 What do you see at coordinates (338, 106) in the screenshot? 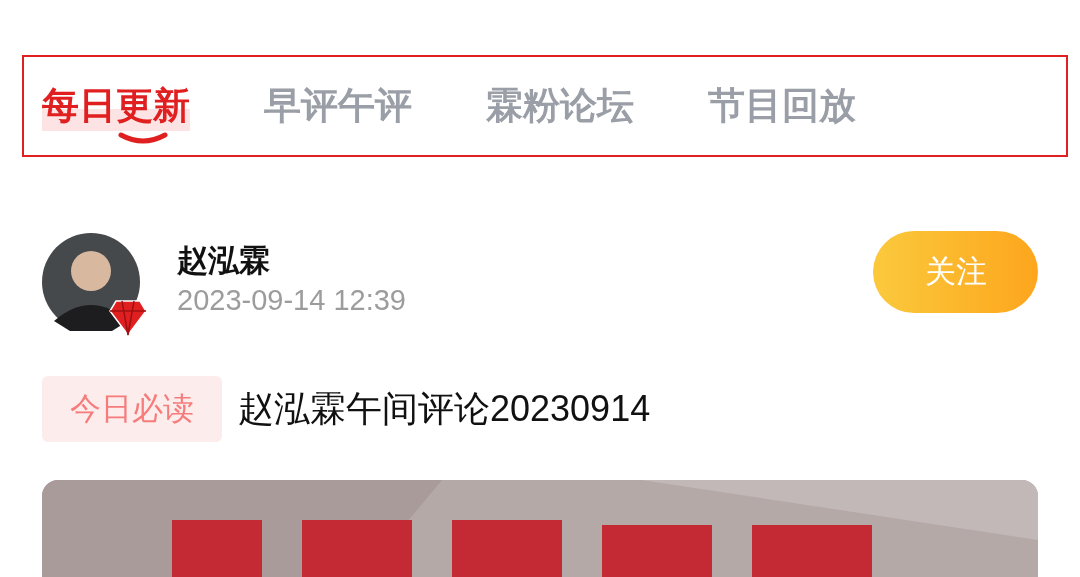
I see `category-tab: 早评午评` at bounding box center [338, 106].